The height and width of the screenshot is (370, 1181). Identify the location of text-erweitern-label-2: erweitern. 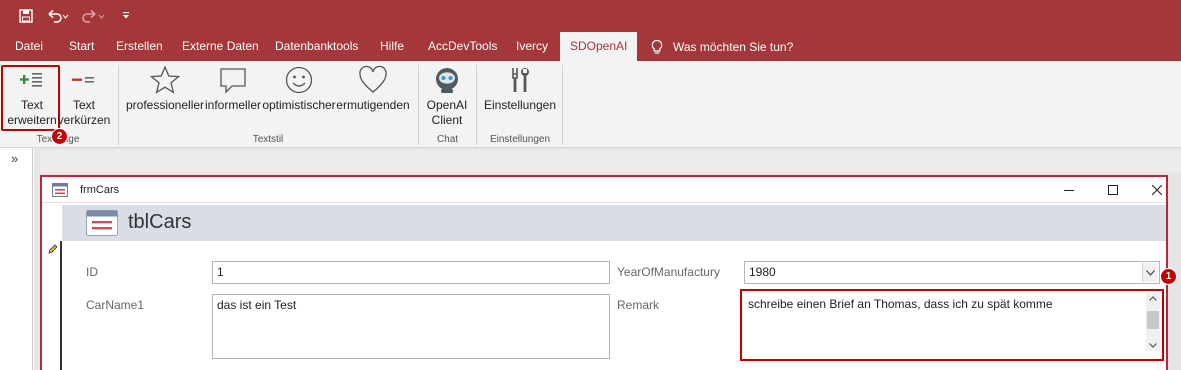
(32, 120).